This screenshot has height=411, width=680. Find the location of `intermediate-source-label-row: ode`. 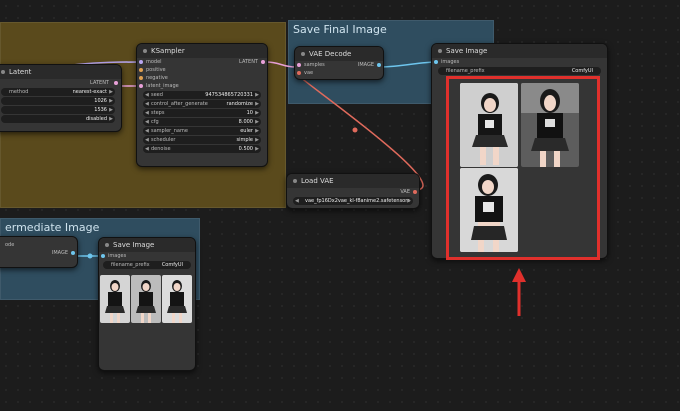

intermediate-source-label-row: ode is located at coordinates (10, 245).